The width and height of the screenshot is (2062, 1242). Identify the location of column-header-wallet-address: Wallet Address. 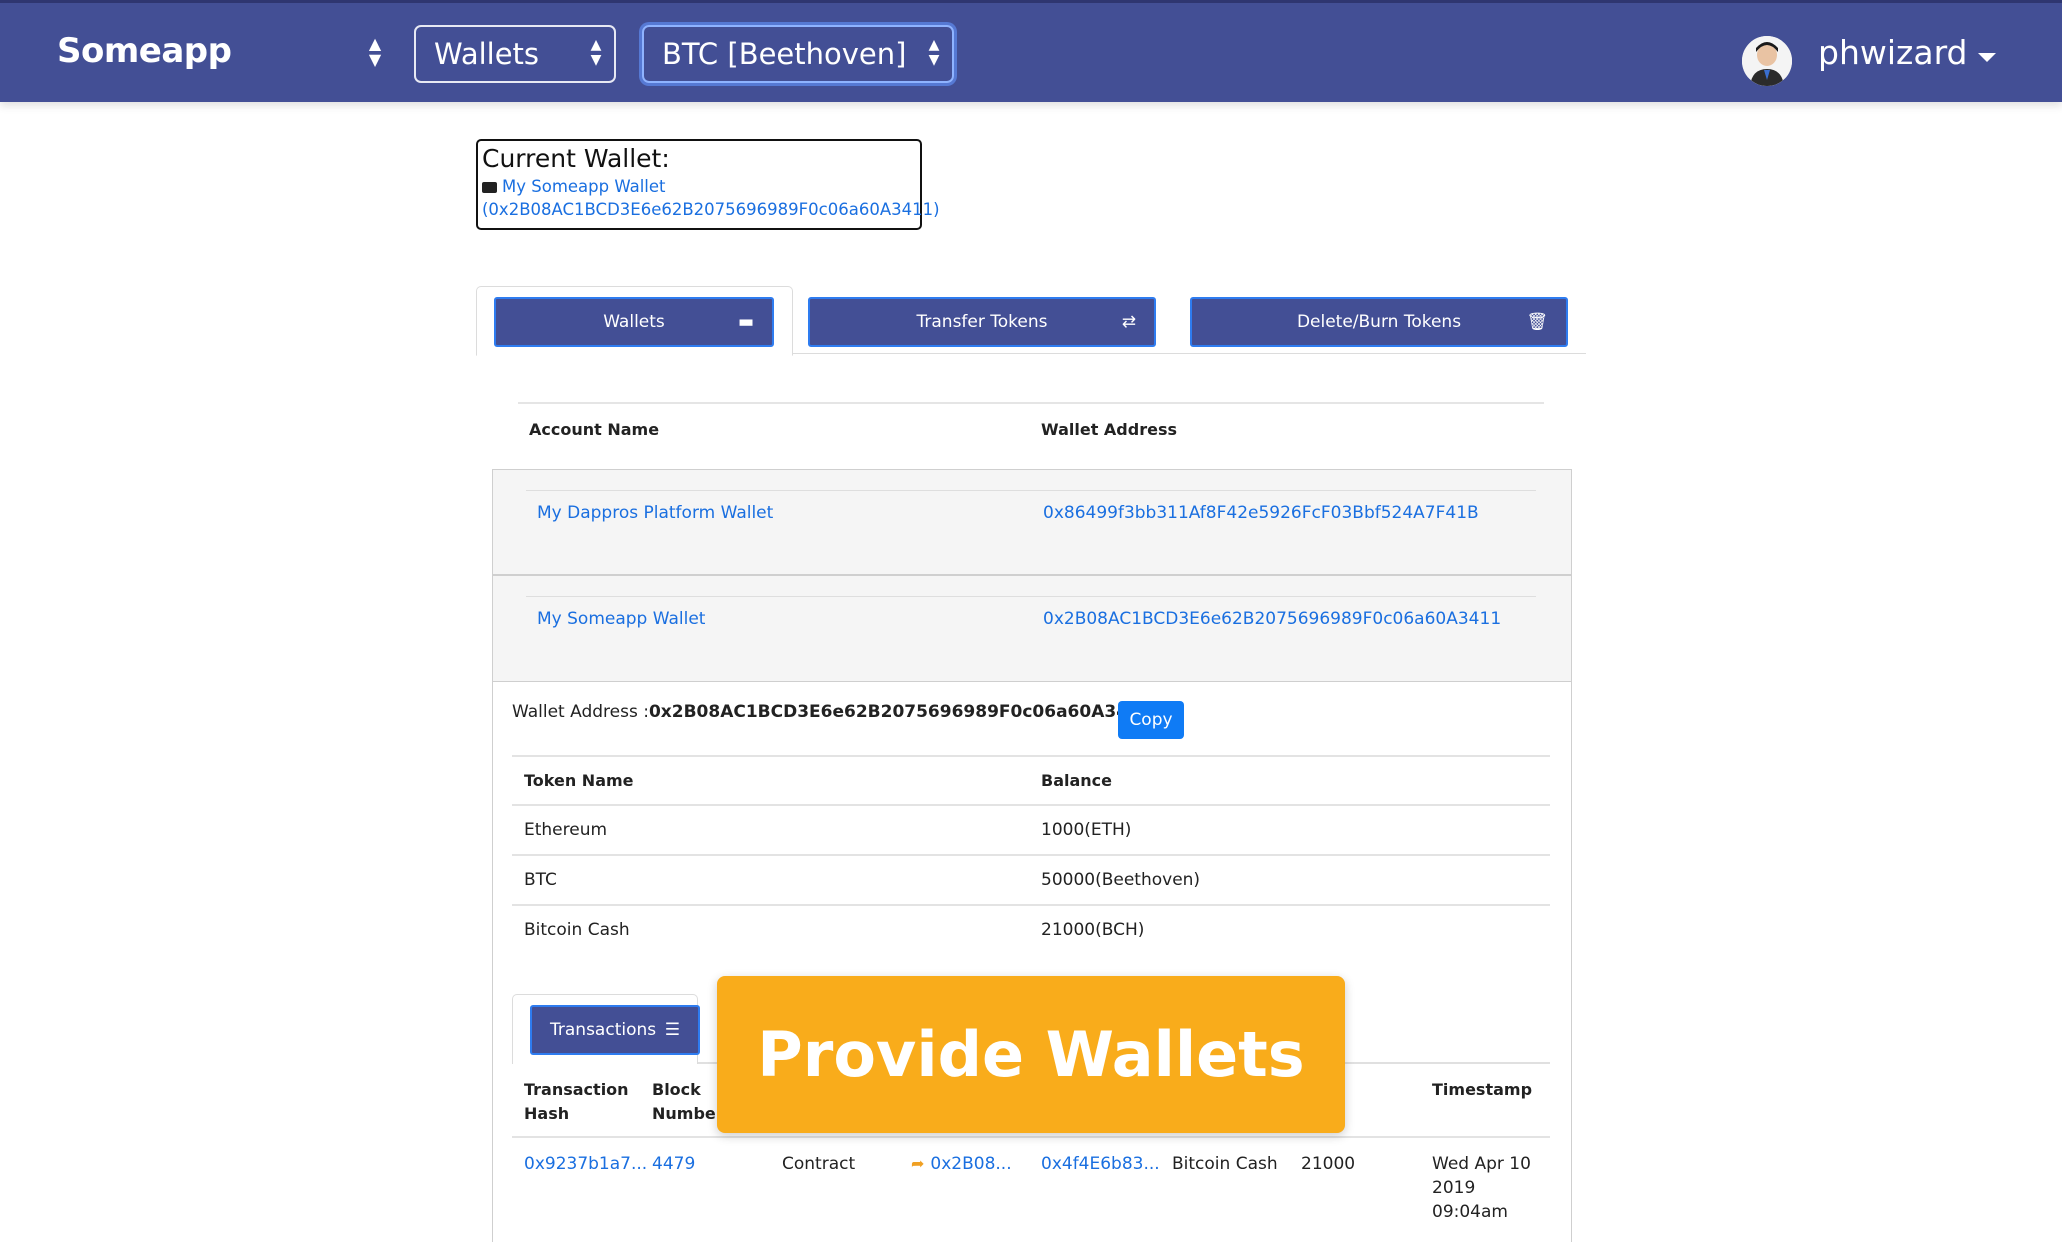
(1109, 429).